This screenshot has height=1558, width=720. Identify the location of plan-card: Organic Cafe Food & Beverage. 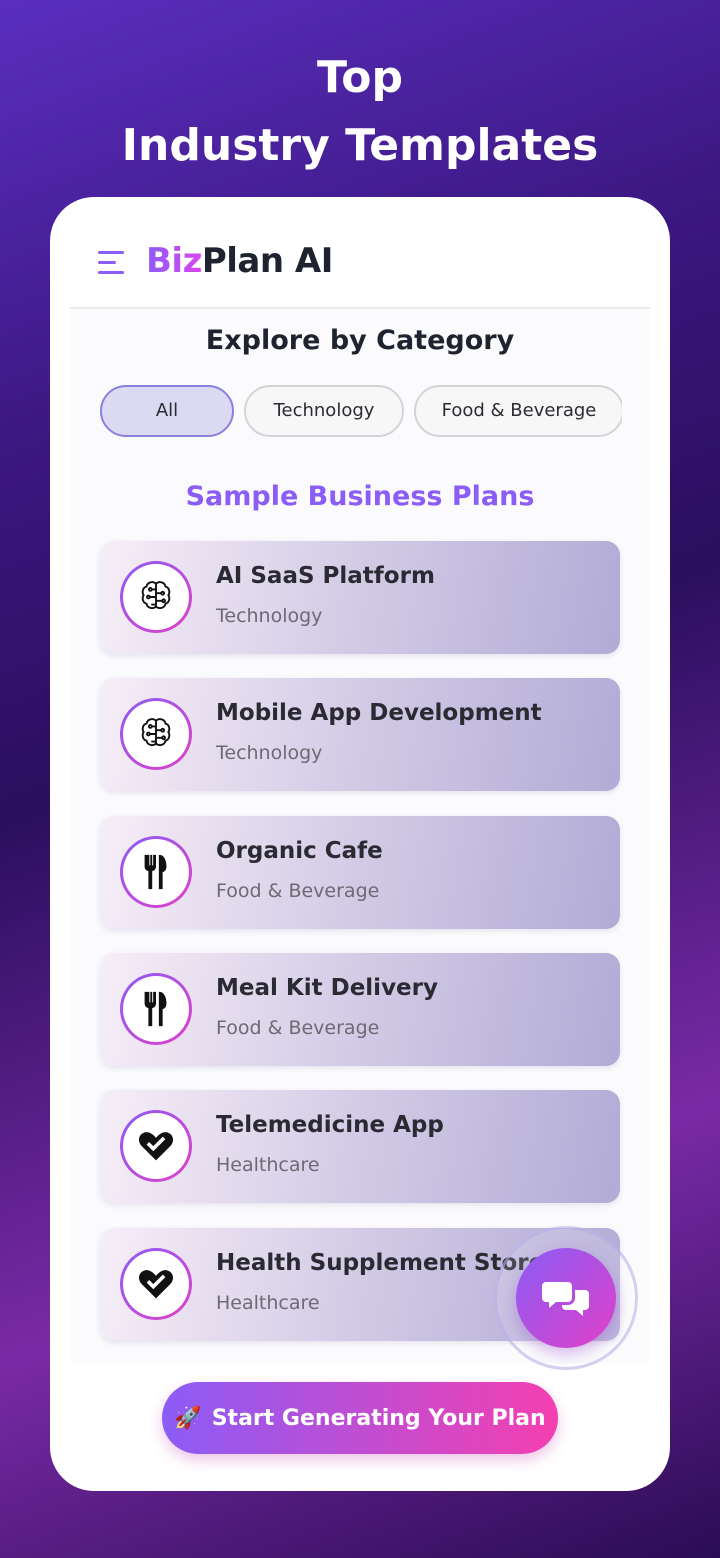
(360, 872).